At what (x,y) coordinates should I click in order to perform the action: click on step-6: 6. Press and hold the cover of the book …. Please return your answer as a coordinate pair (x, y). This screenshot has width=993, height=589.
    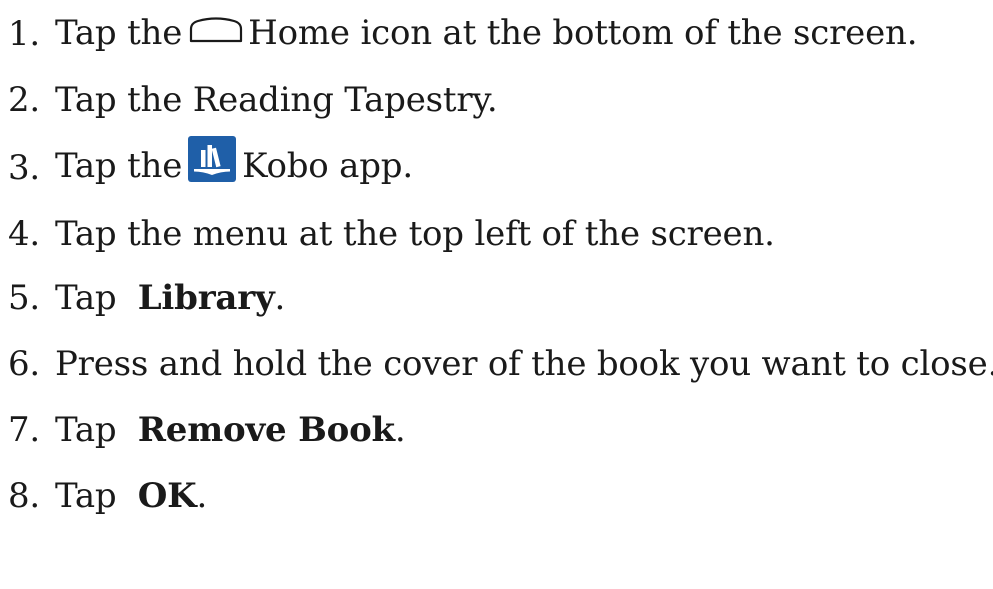
    Looking at the image, I should click on (500, 364).